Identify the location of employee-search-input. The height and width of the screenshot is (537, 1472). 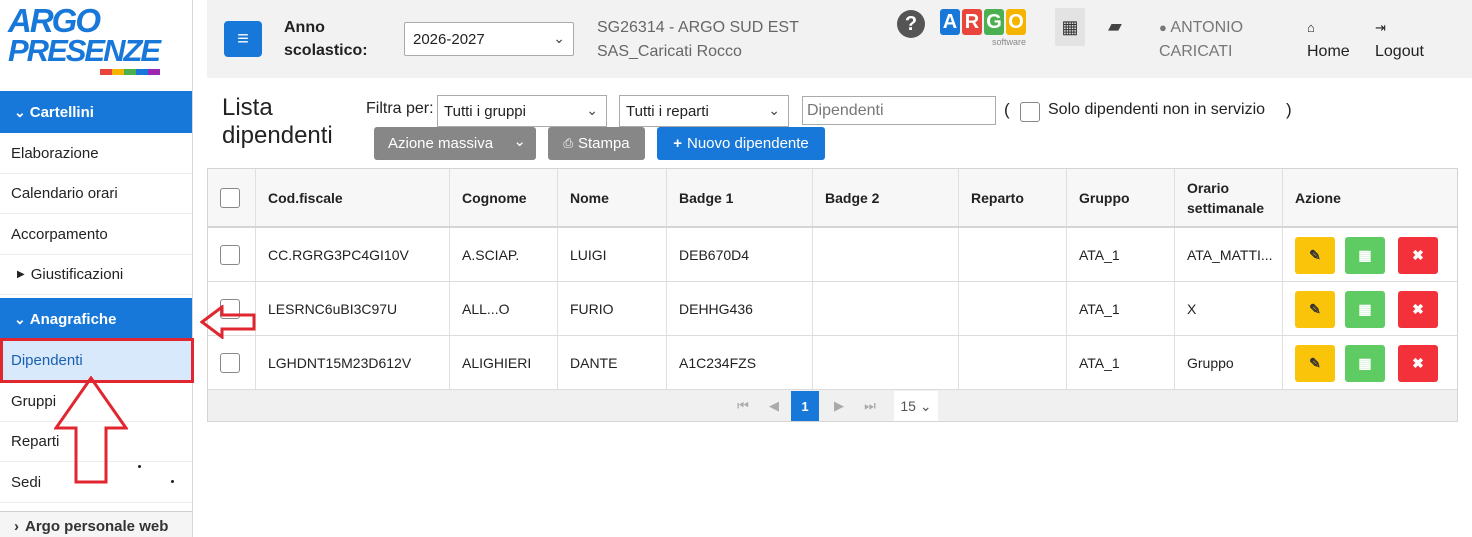
(899, 110).